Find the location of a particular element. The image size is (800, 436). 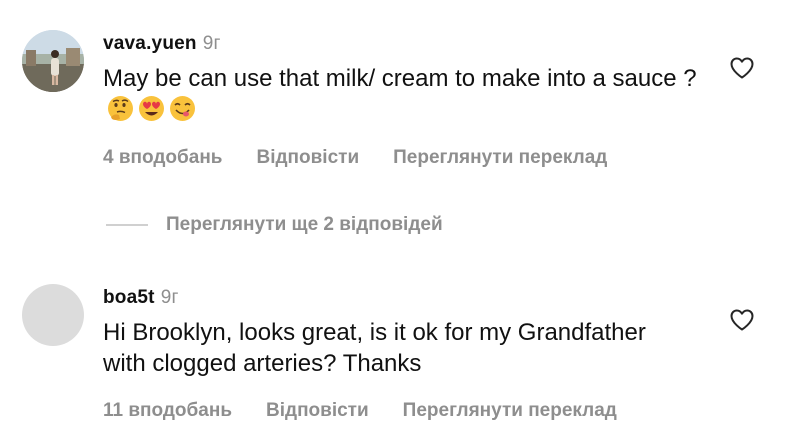

heart-eyes-emoji-icon is located at coordinates (151, 108).